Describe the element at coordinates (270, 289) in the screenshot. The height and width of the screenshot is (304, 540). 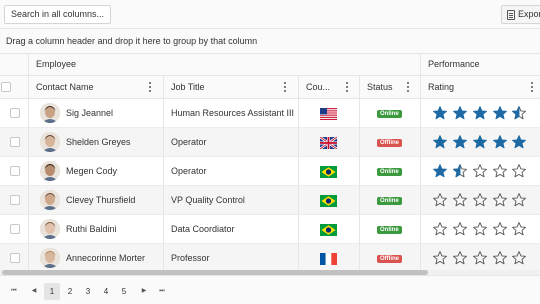
I see `pager: ⏮ ◀ 1 2 3 4 5 ▶ ⏭` at that location.